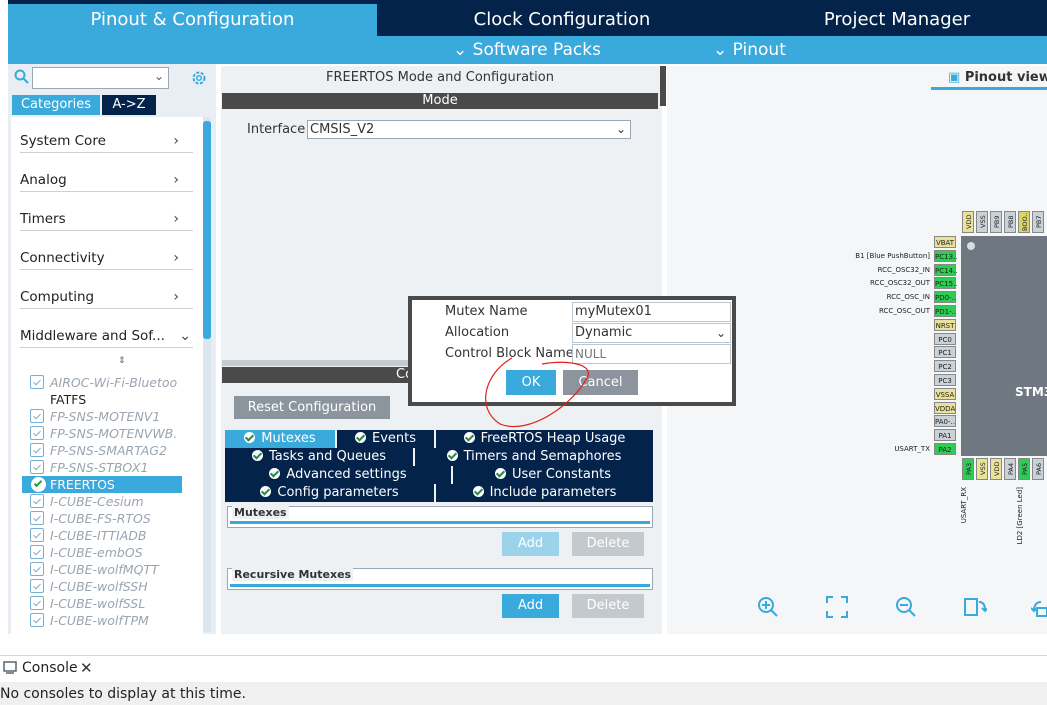  What do you see at coordinates (56, 105) in the screenshot?
I see `categories-toggle: Categories` at bounding box center [56, 105].